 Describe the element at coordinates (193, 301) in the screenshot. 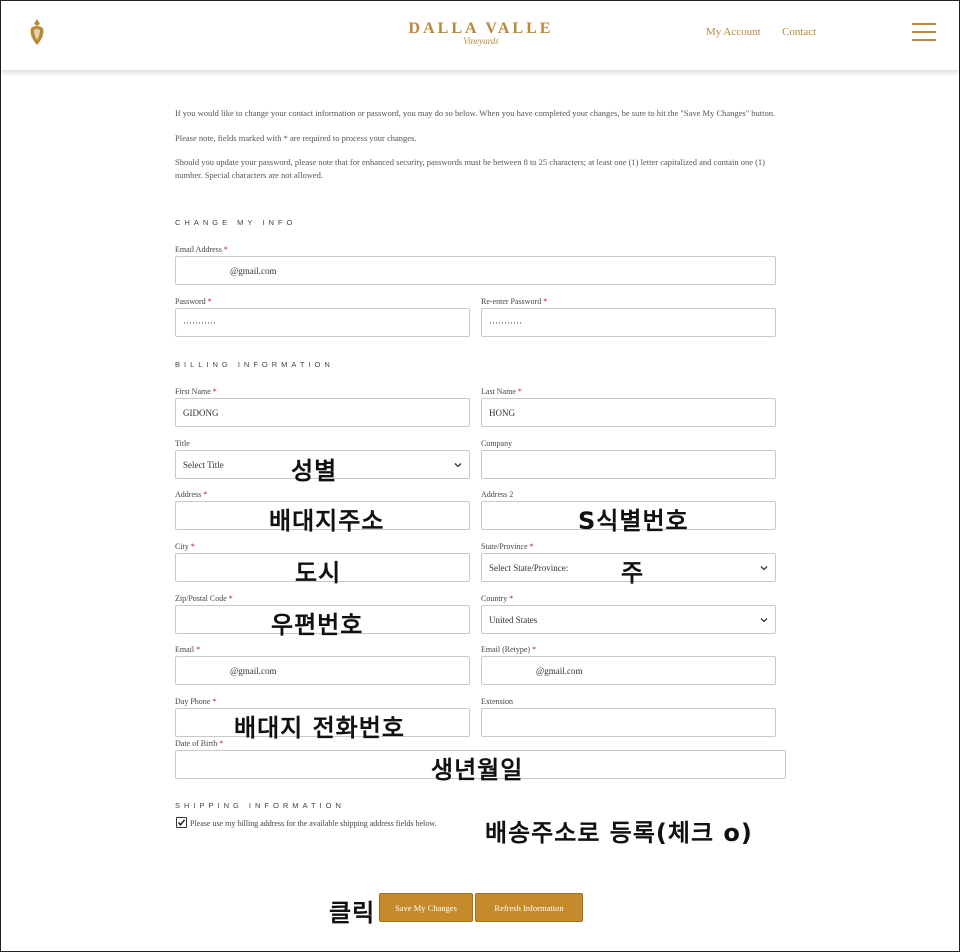

I see `password-label: Password *` at that location.